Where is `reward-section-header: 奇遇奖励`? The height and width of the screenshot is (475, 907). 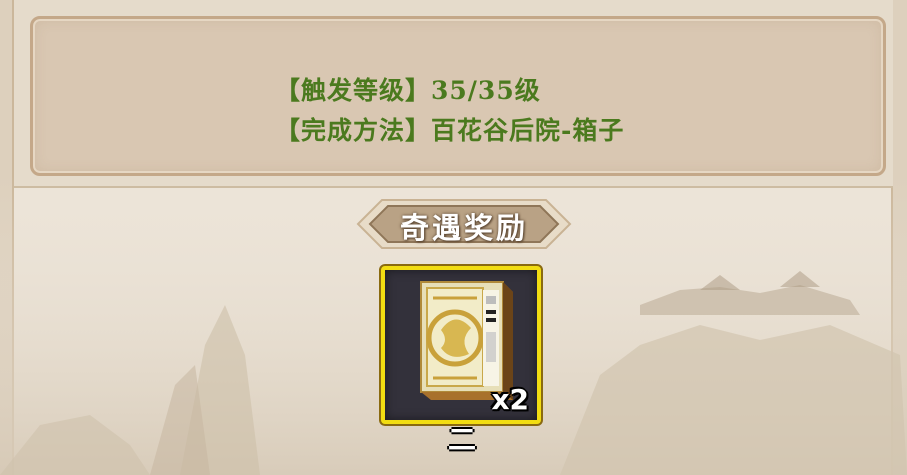
reward-section-header: 奇遇奖励 is located at coordinates (464, 224).